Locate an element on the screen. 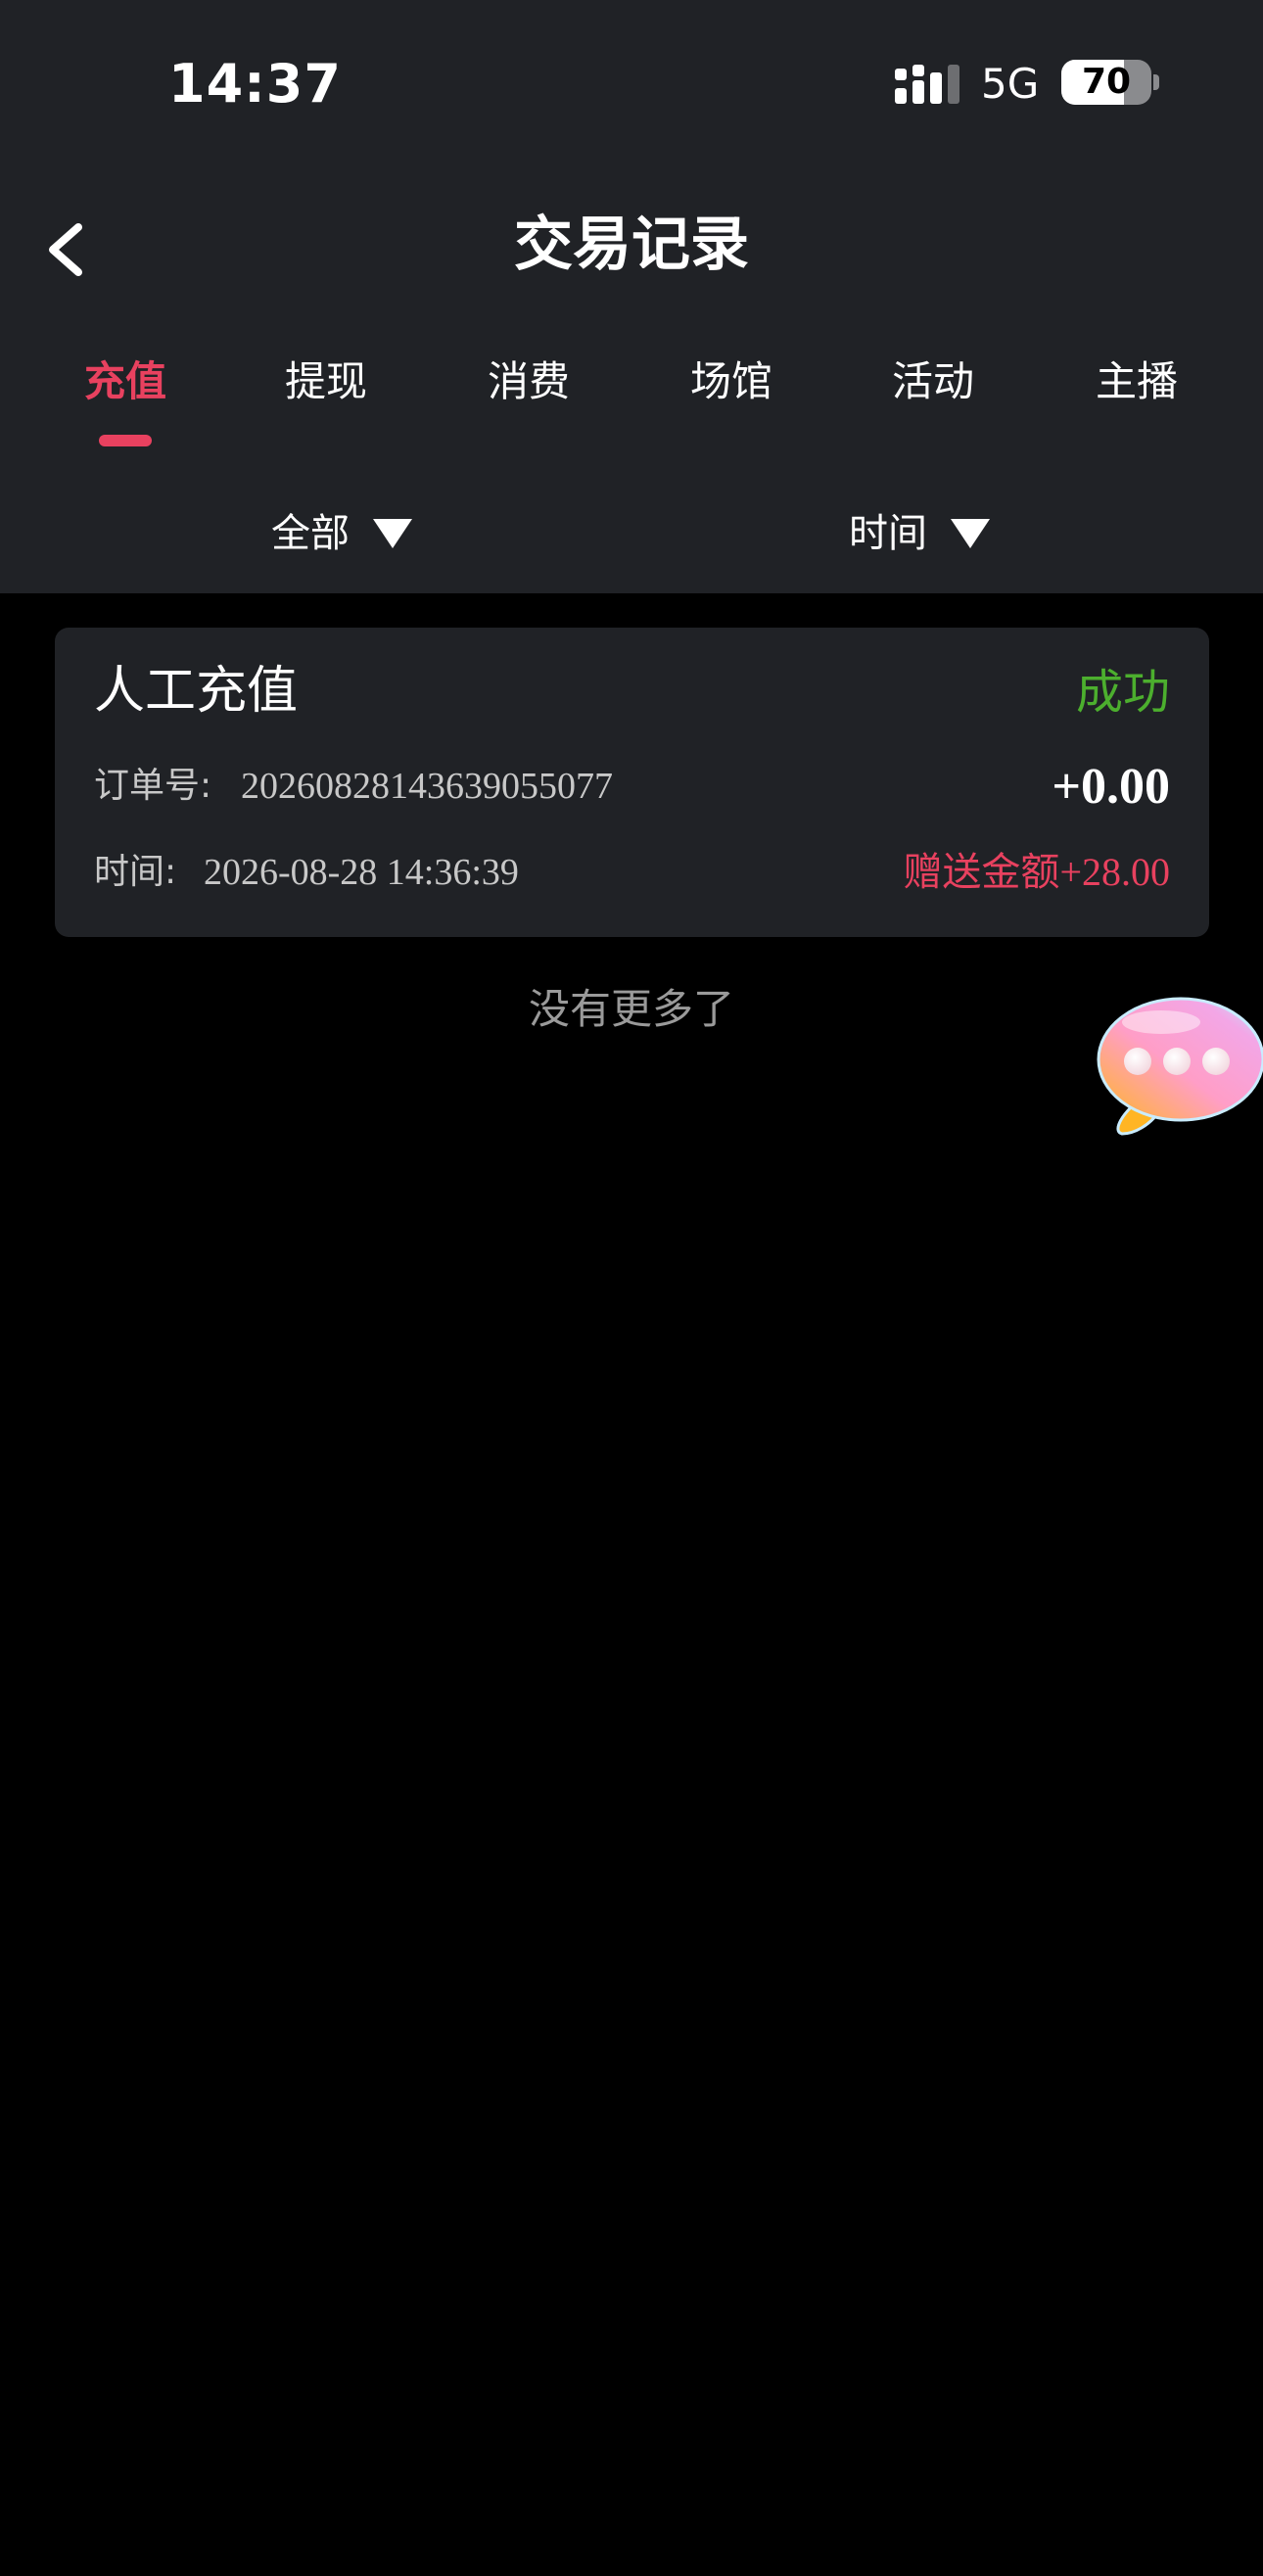 The image size is (1263, 2576). tab-withdraw: 提现 is located at coordinates (326, 382).